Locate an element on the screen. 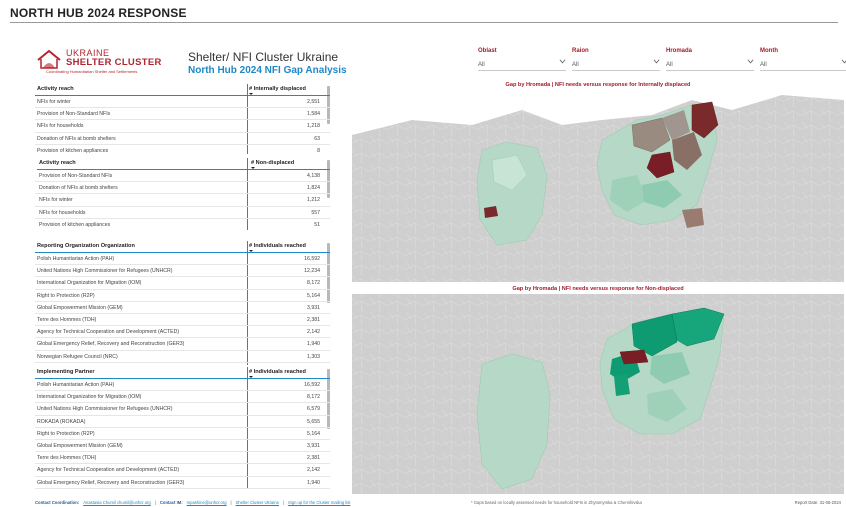  filter-label: Month is located at coordinates (769, 51).